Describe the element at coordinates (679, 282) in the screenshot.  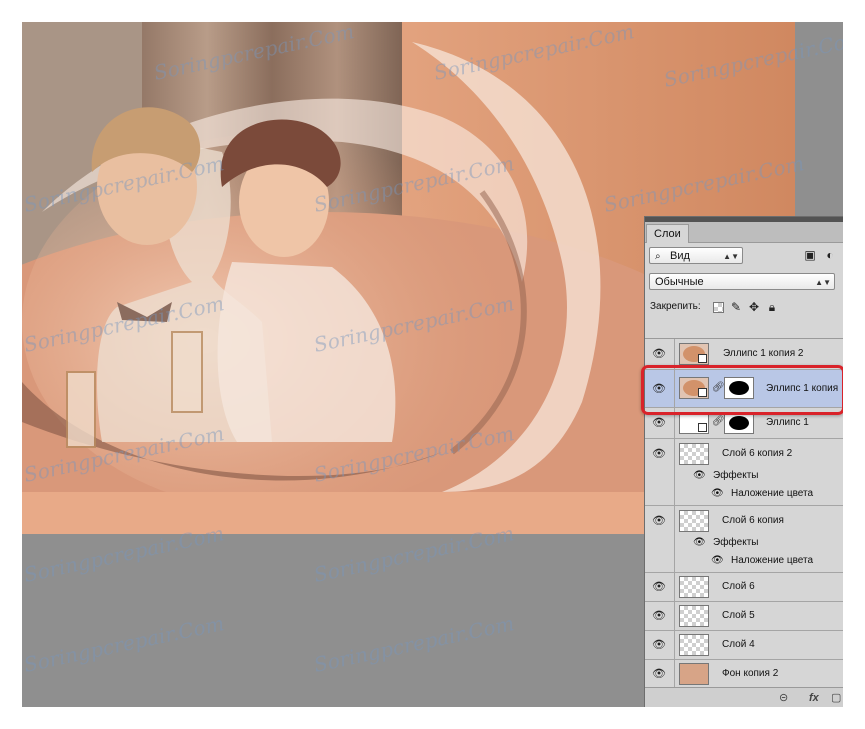
I see `blend-mode-label: Обычные` at that location.